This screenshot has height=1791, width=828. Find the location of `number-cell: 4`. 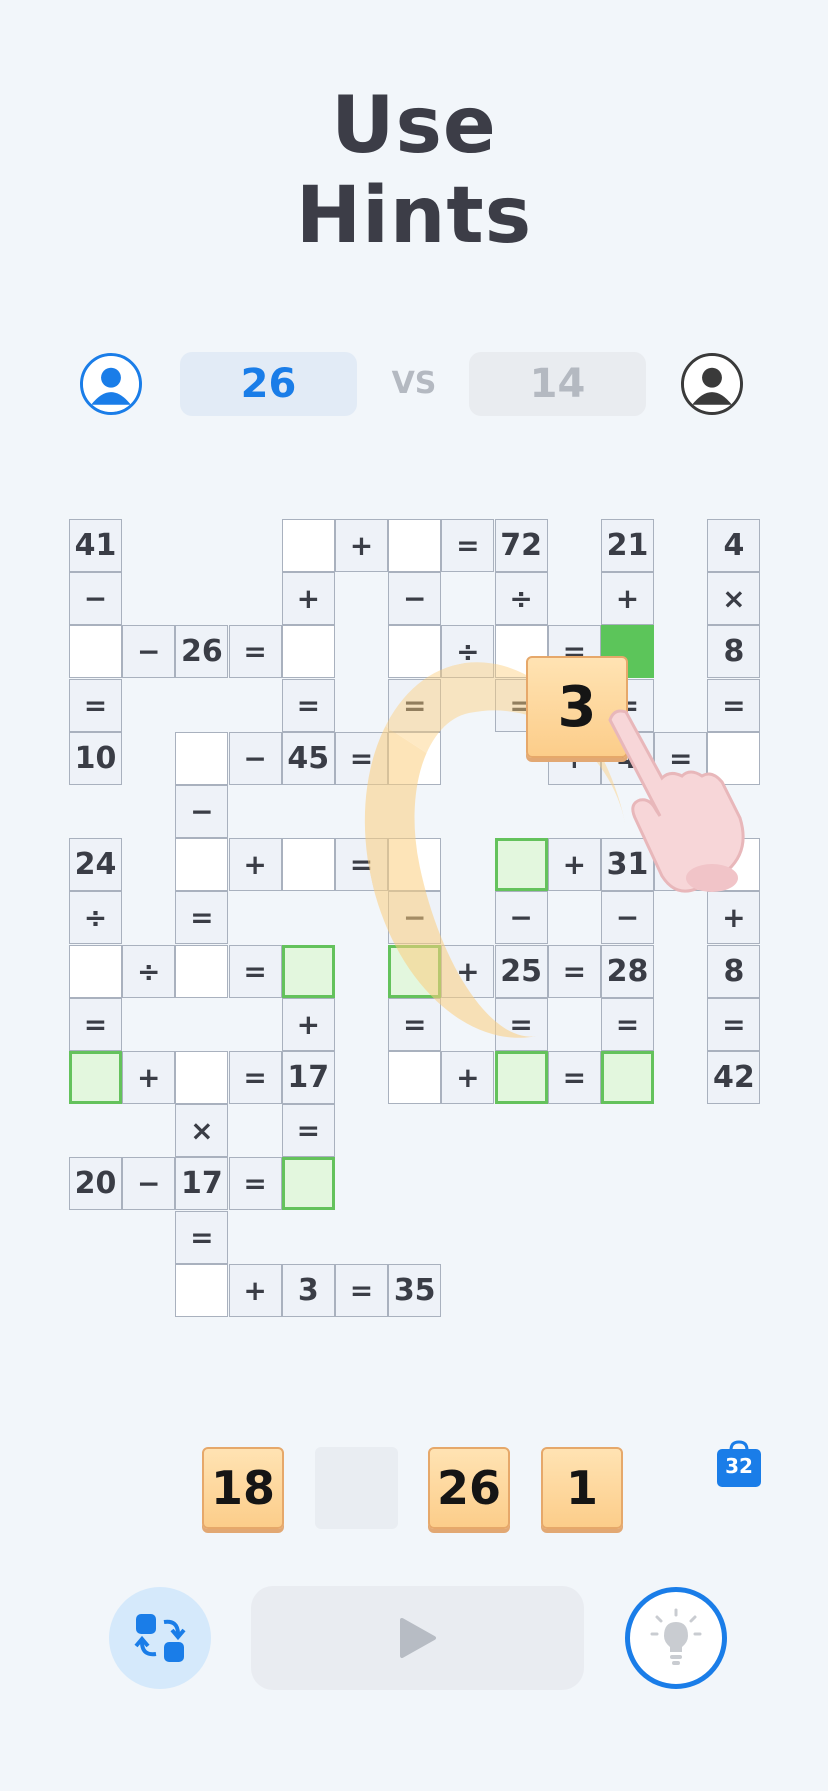

number-cell: 4 is located at coordinates (734, 545).